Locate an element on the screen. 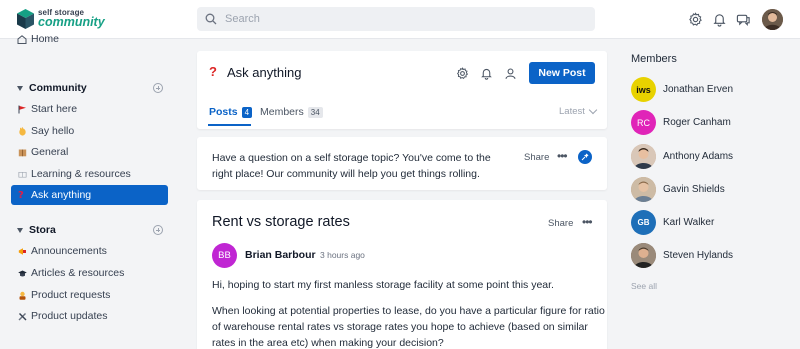 The image size is (800, 349). tab-posts: Posts 4 is located at coordinates (231, 112).